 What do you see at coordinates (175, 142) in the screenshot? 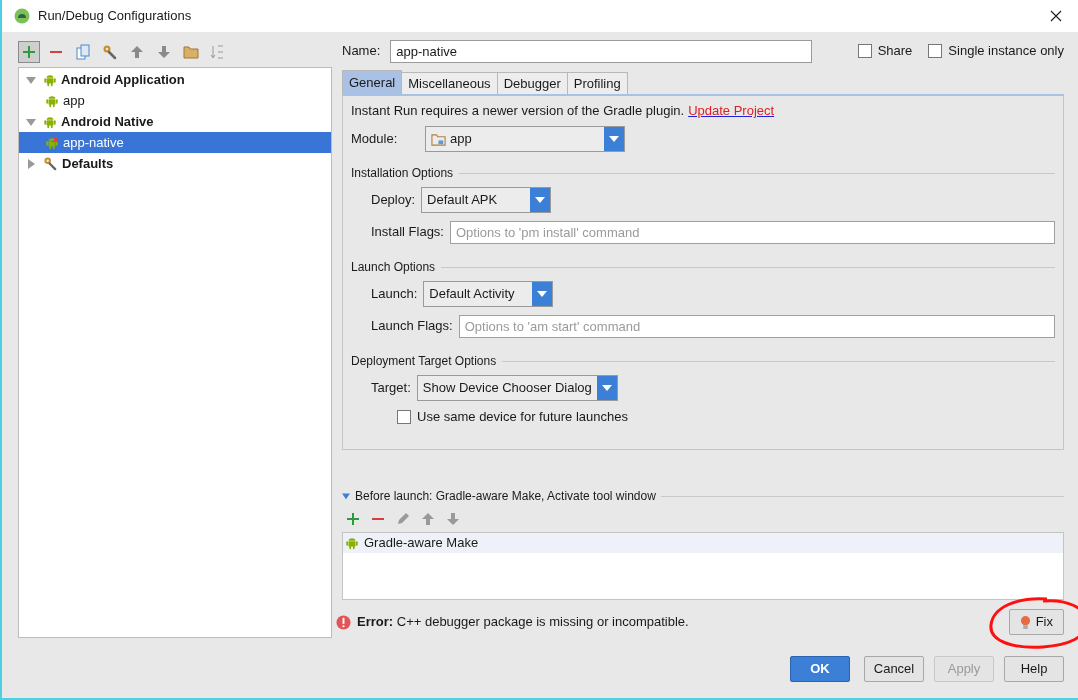
I see `tree-item: app-native` at bounding box center [175, 142].